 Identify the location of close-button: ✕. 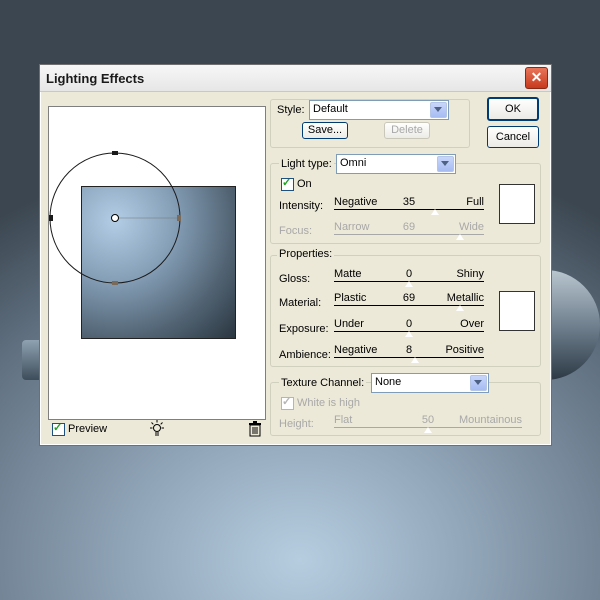
(536, 78).